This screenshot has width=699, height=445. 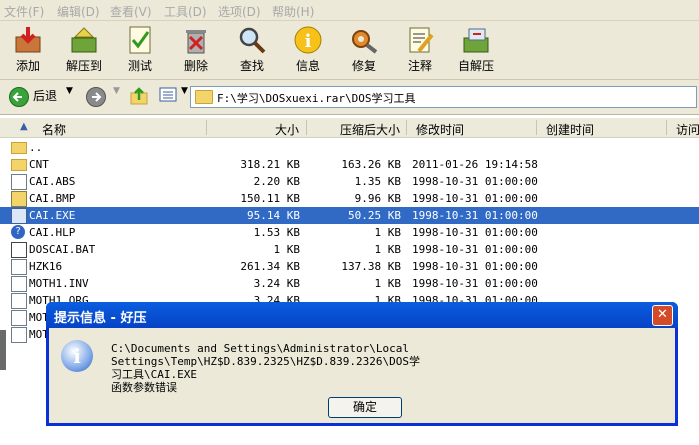 I want to click on file-packed-size: 9.96 KB, so click(x=377, y=198).